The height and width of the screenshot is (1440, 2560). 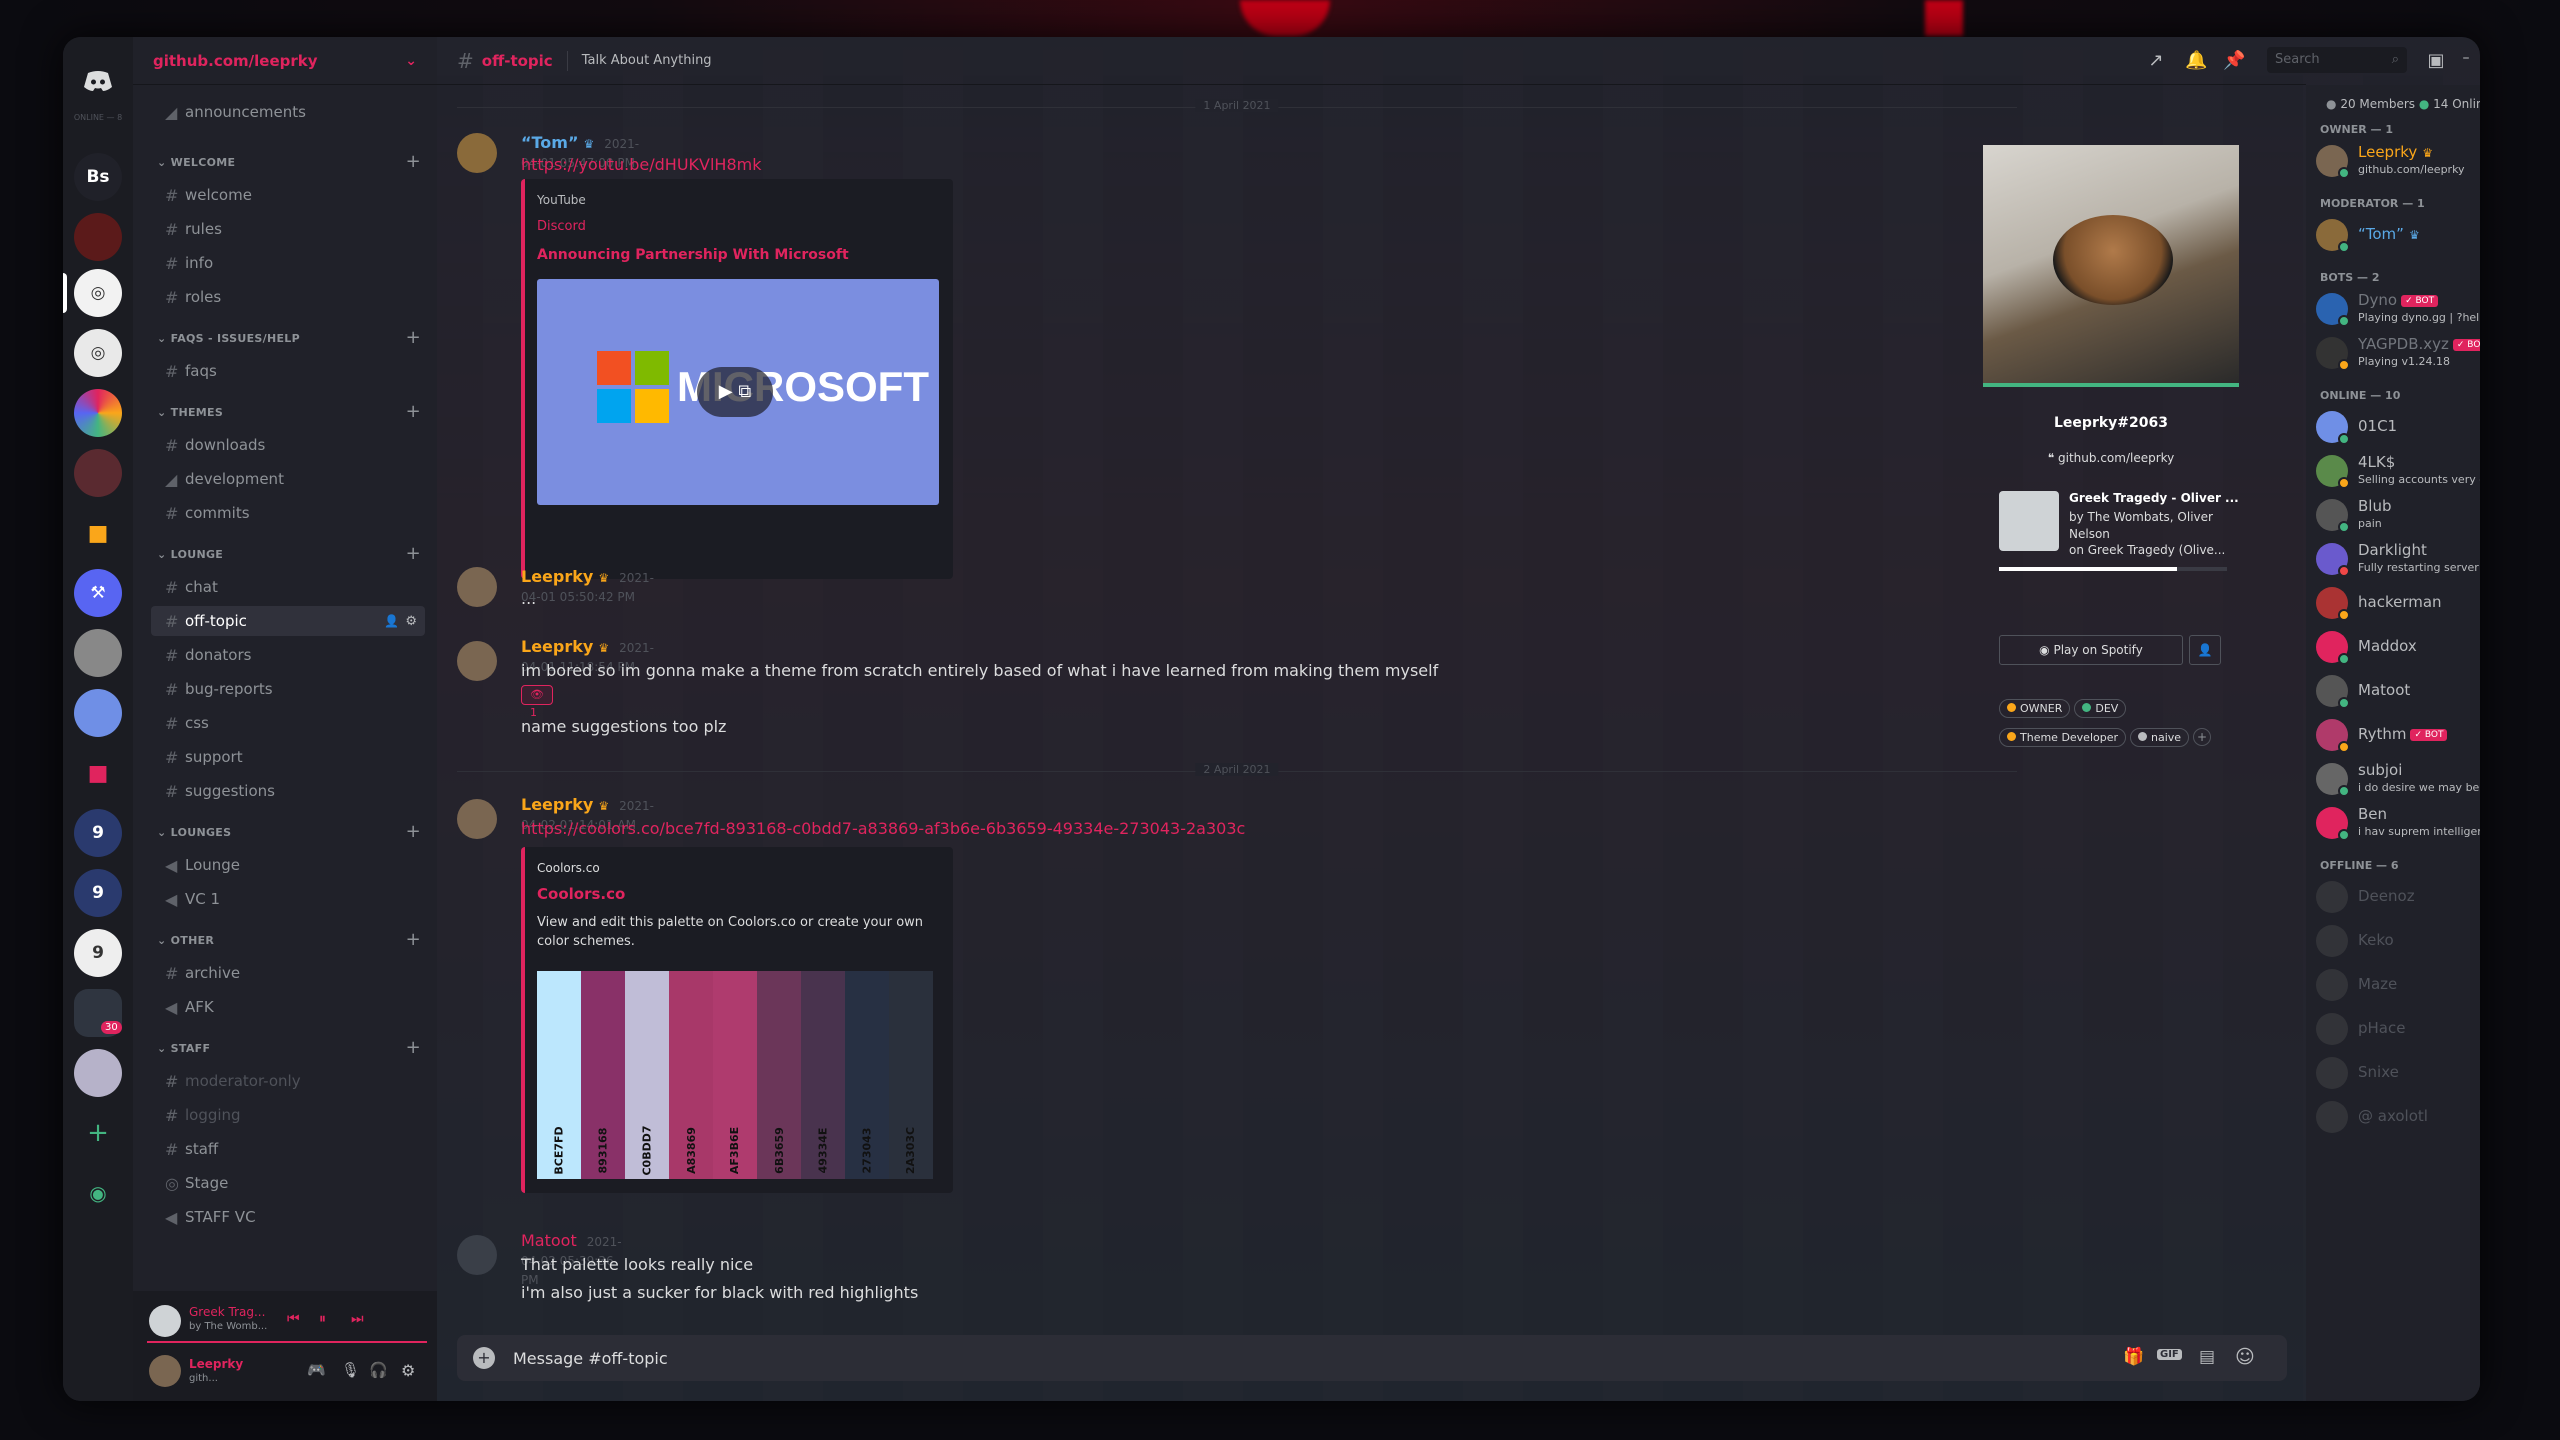 What do you see at coordinates (561, 226) in the screenshot?
I see `embed-author: Discord` at bounding box center [561, 226].